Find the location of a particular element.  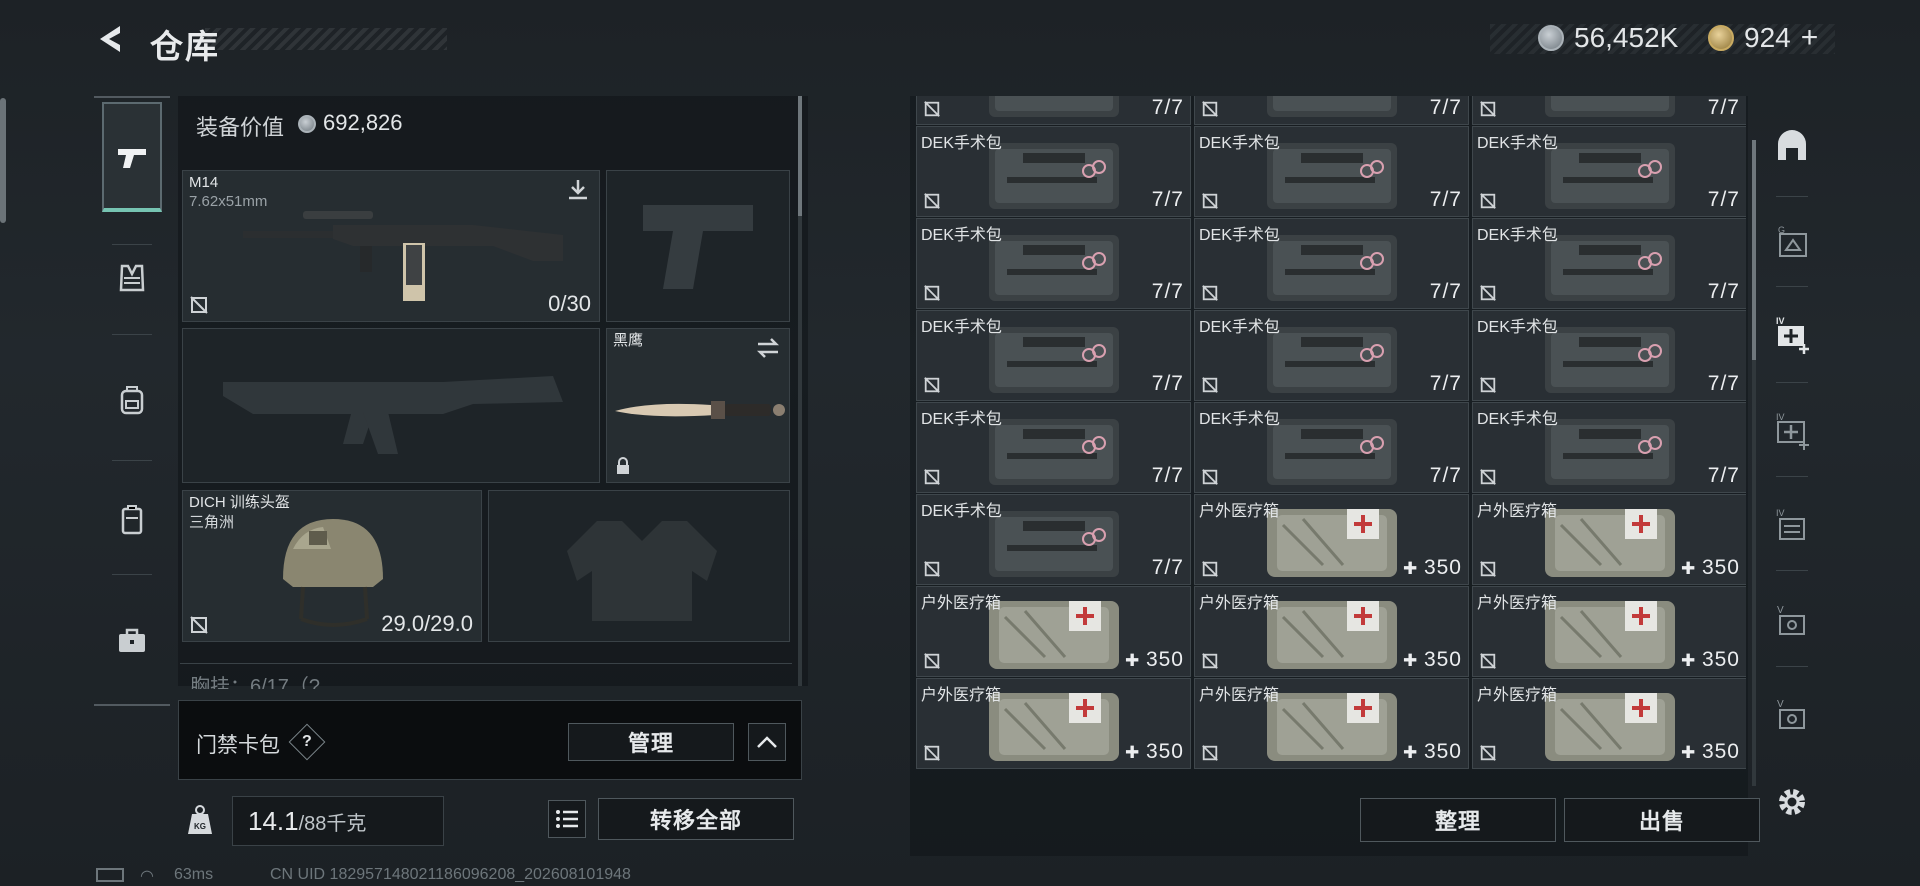

list-view-button is located at coordinates (567, 819).